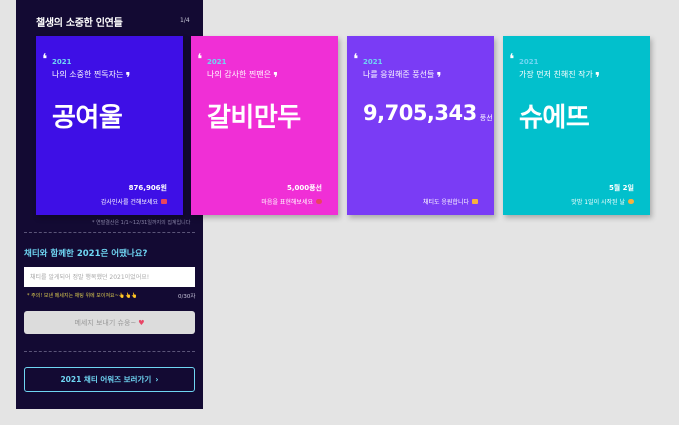 Image resolution: width=679 pixels, height=425 pixels. I want to click on card-main-value: 공여울, so click(87, 118).